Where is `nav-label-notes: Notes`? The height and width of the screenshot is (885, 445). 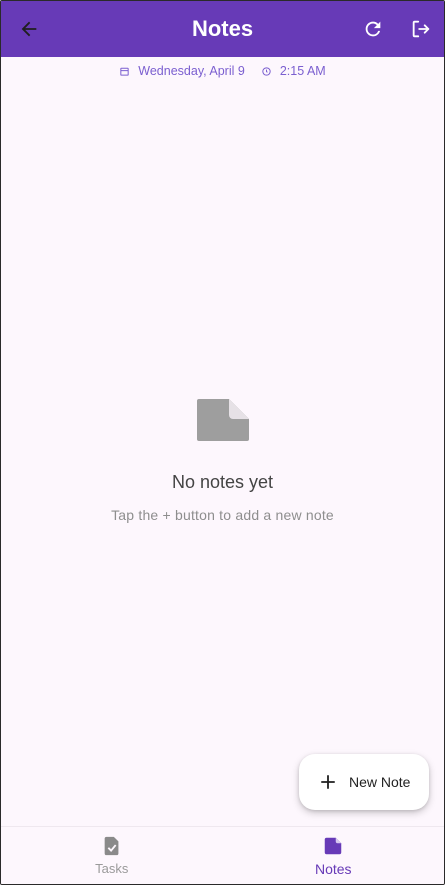 nav-label-notes: Notes is located at coordinates (333, 869).